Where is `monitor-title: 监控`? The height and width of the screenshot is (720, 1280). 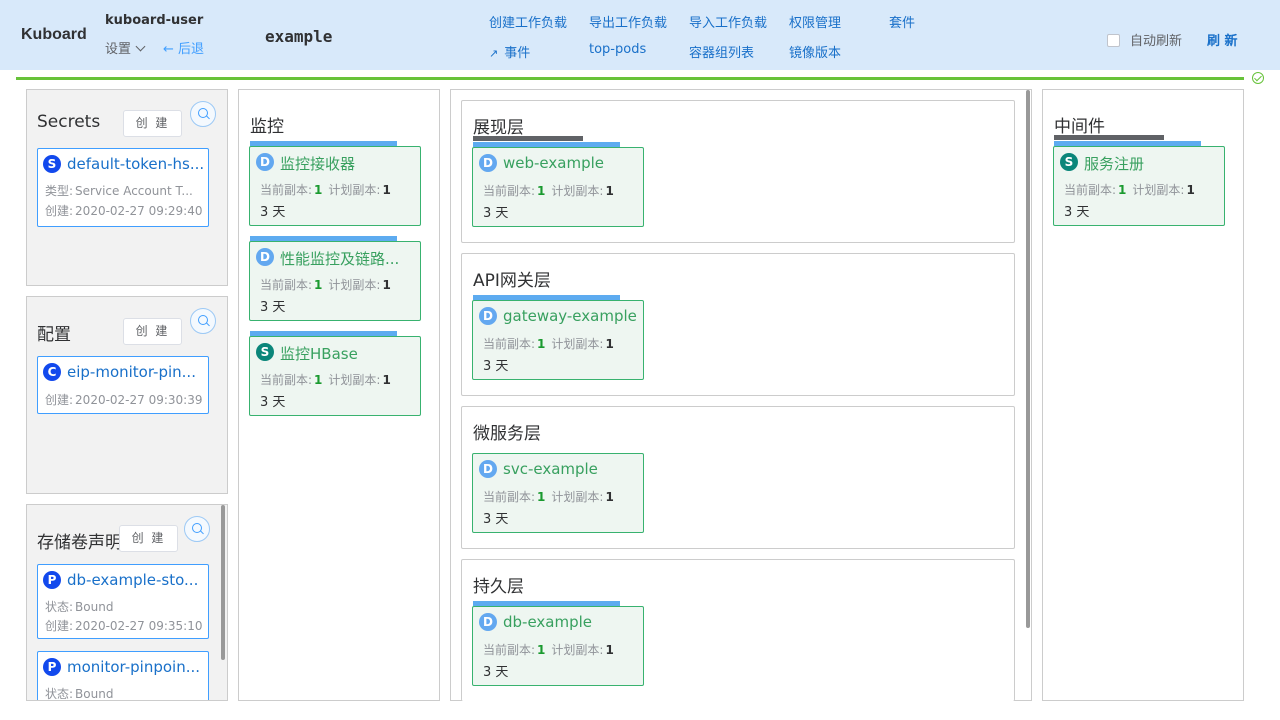
monitor-title: 监控 is located at coordinates (267, 127).